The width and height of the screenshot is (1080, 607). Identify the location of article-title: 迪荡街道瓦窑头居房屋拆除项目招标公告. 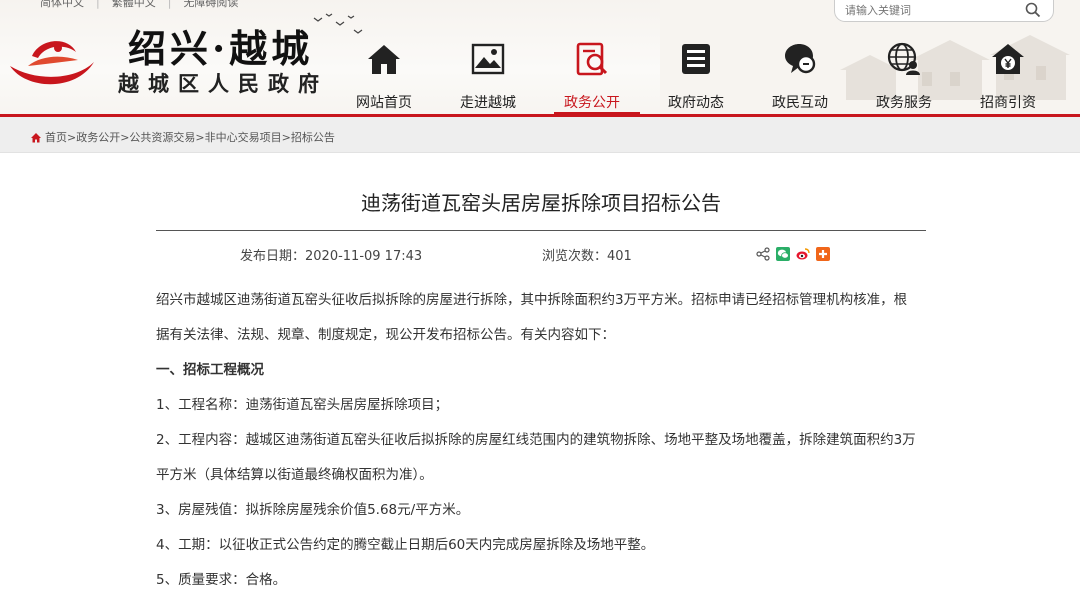
(541, 203).